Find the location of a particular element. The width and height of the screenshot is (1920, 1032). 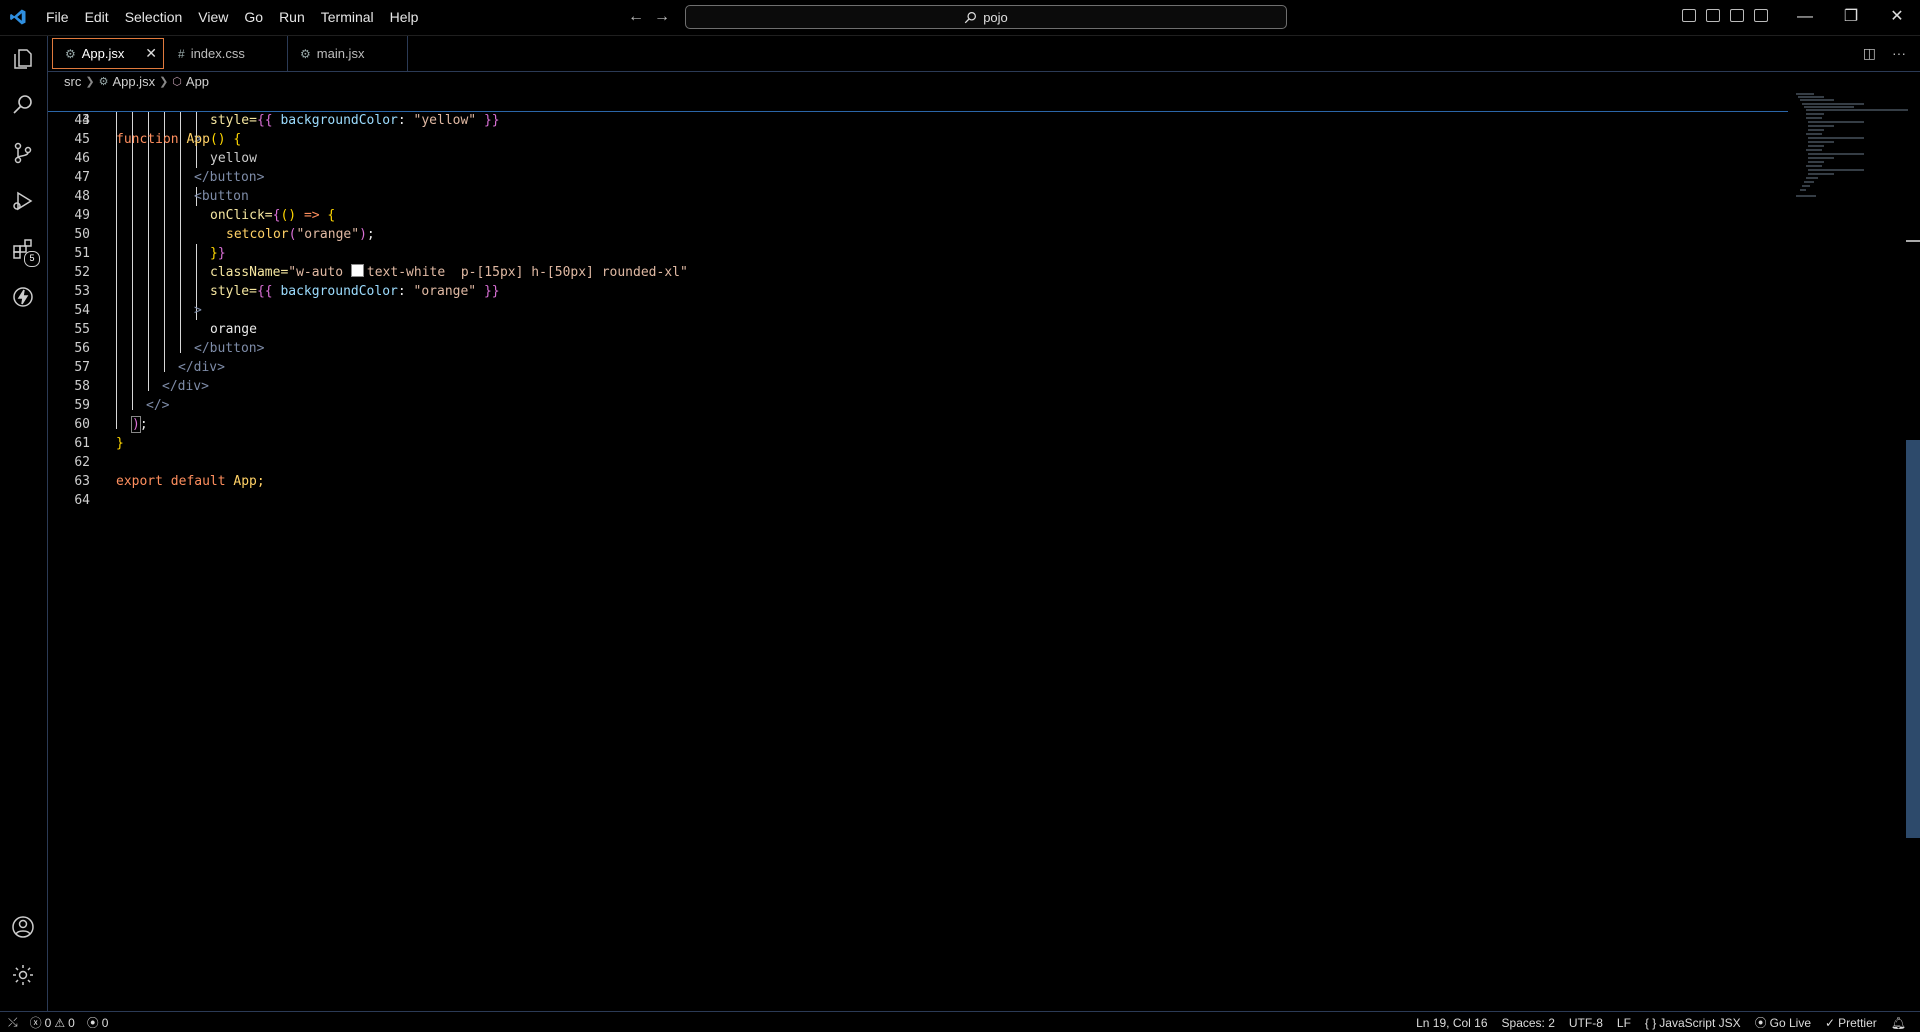

check-icon: ✓ is located at coordinates (1830, 1022).